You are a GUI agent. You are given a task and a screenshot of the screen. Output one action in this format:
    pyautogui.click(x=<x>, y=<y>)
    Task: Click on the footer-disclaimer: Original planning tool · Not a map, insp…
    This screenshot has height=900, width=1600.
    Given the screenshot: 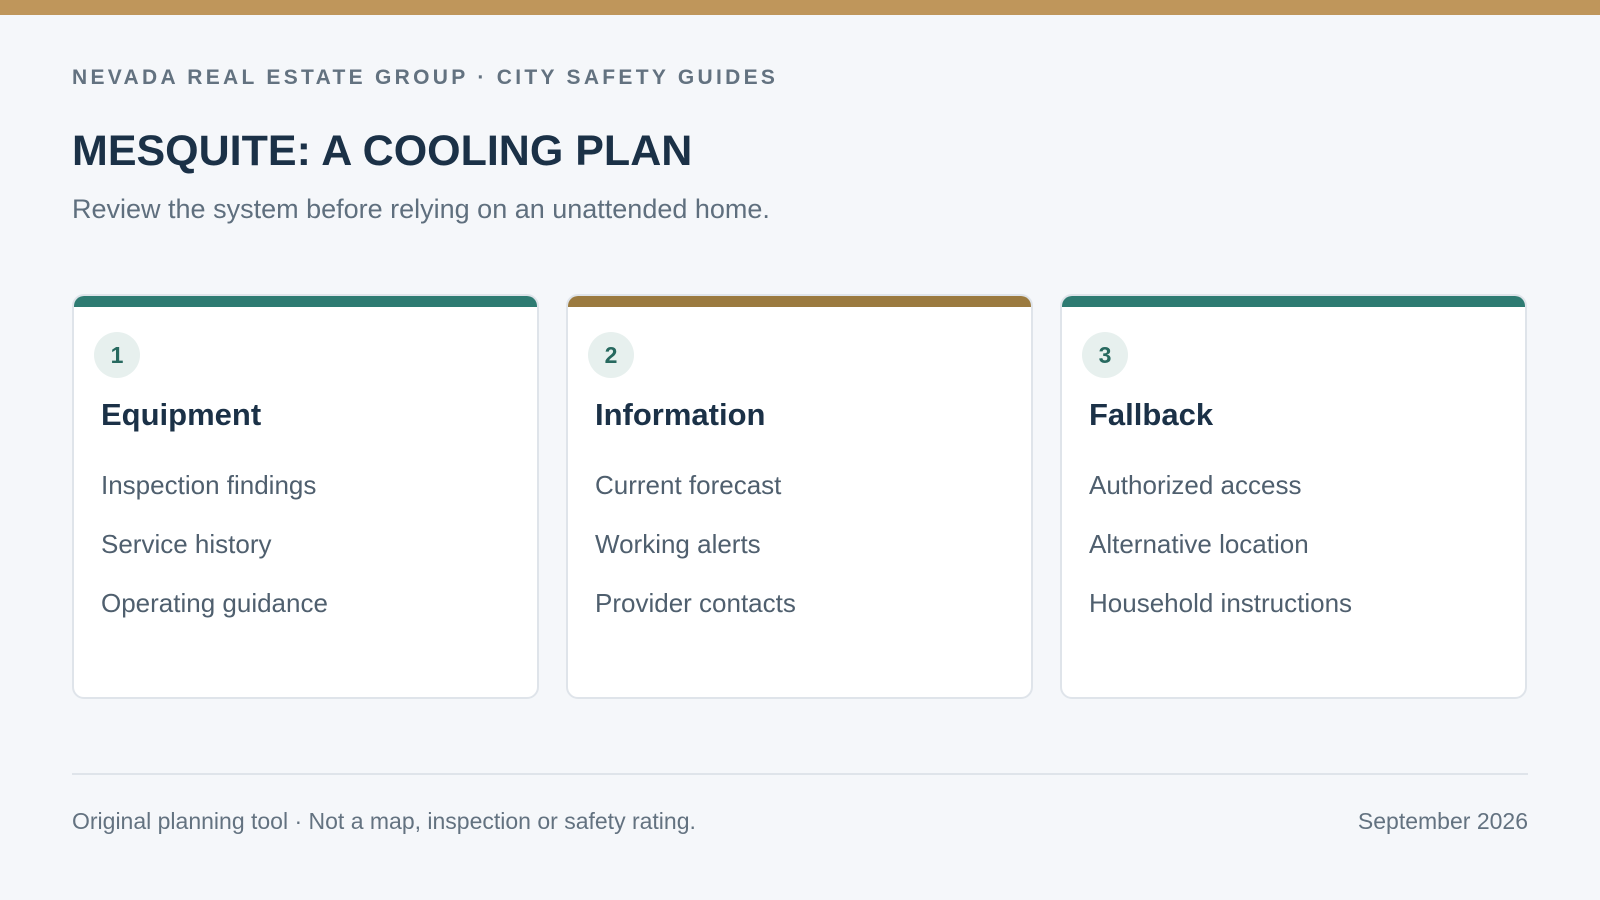 What is the action you would take?
    pyautogui.click(x=384, y=821)
    